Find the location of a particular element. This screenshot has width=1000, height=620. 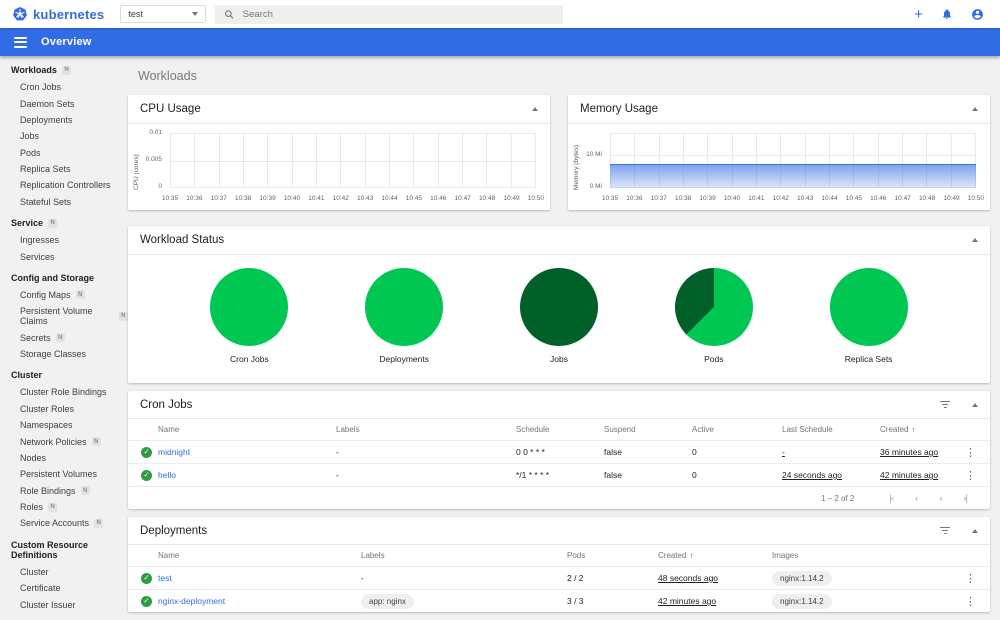

sidebar-item-nodes: Nodes is located at coordinates (64, 458).